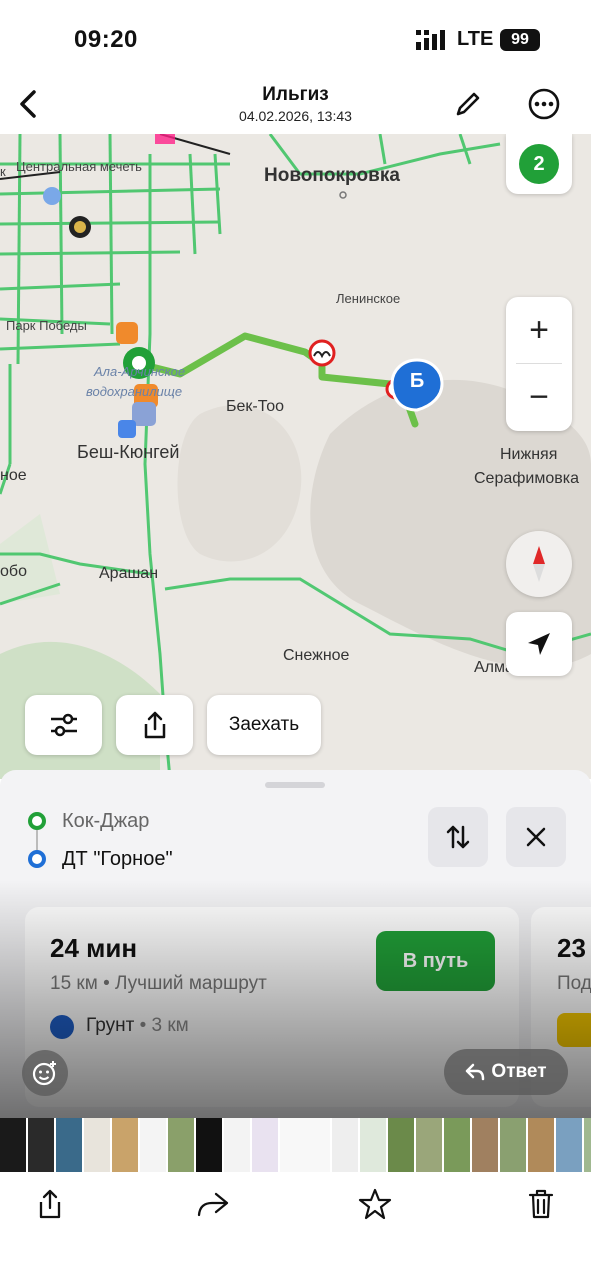  What do you see at coordinates (255, 406) in the screenshot?
I see `map-label-bek-too: Бек-Тоо` at bounding box center [255, 406].